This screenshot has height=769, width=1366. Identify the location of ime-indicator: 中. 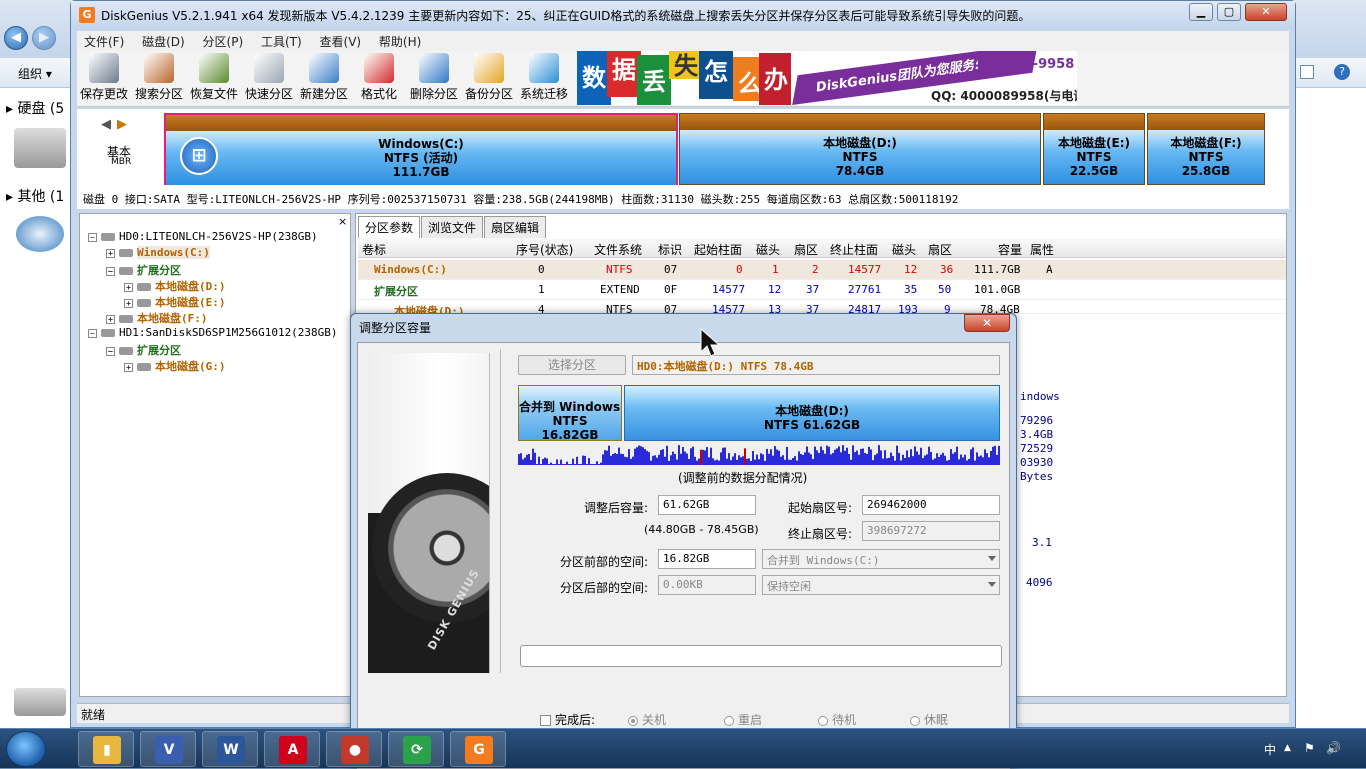
(1270, 749).